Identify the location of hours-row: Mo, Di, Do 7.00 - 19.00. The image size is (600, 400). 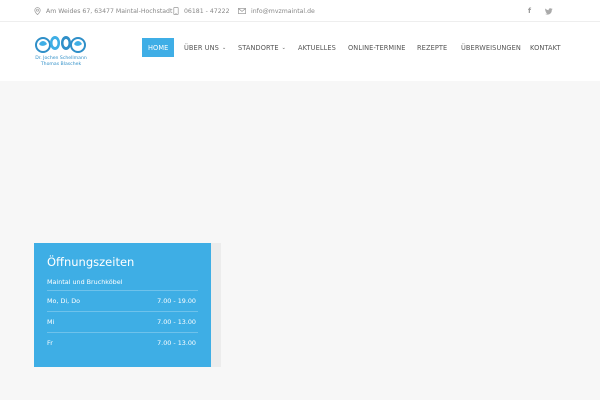
(122, 300).